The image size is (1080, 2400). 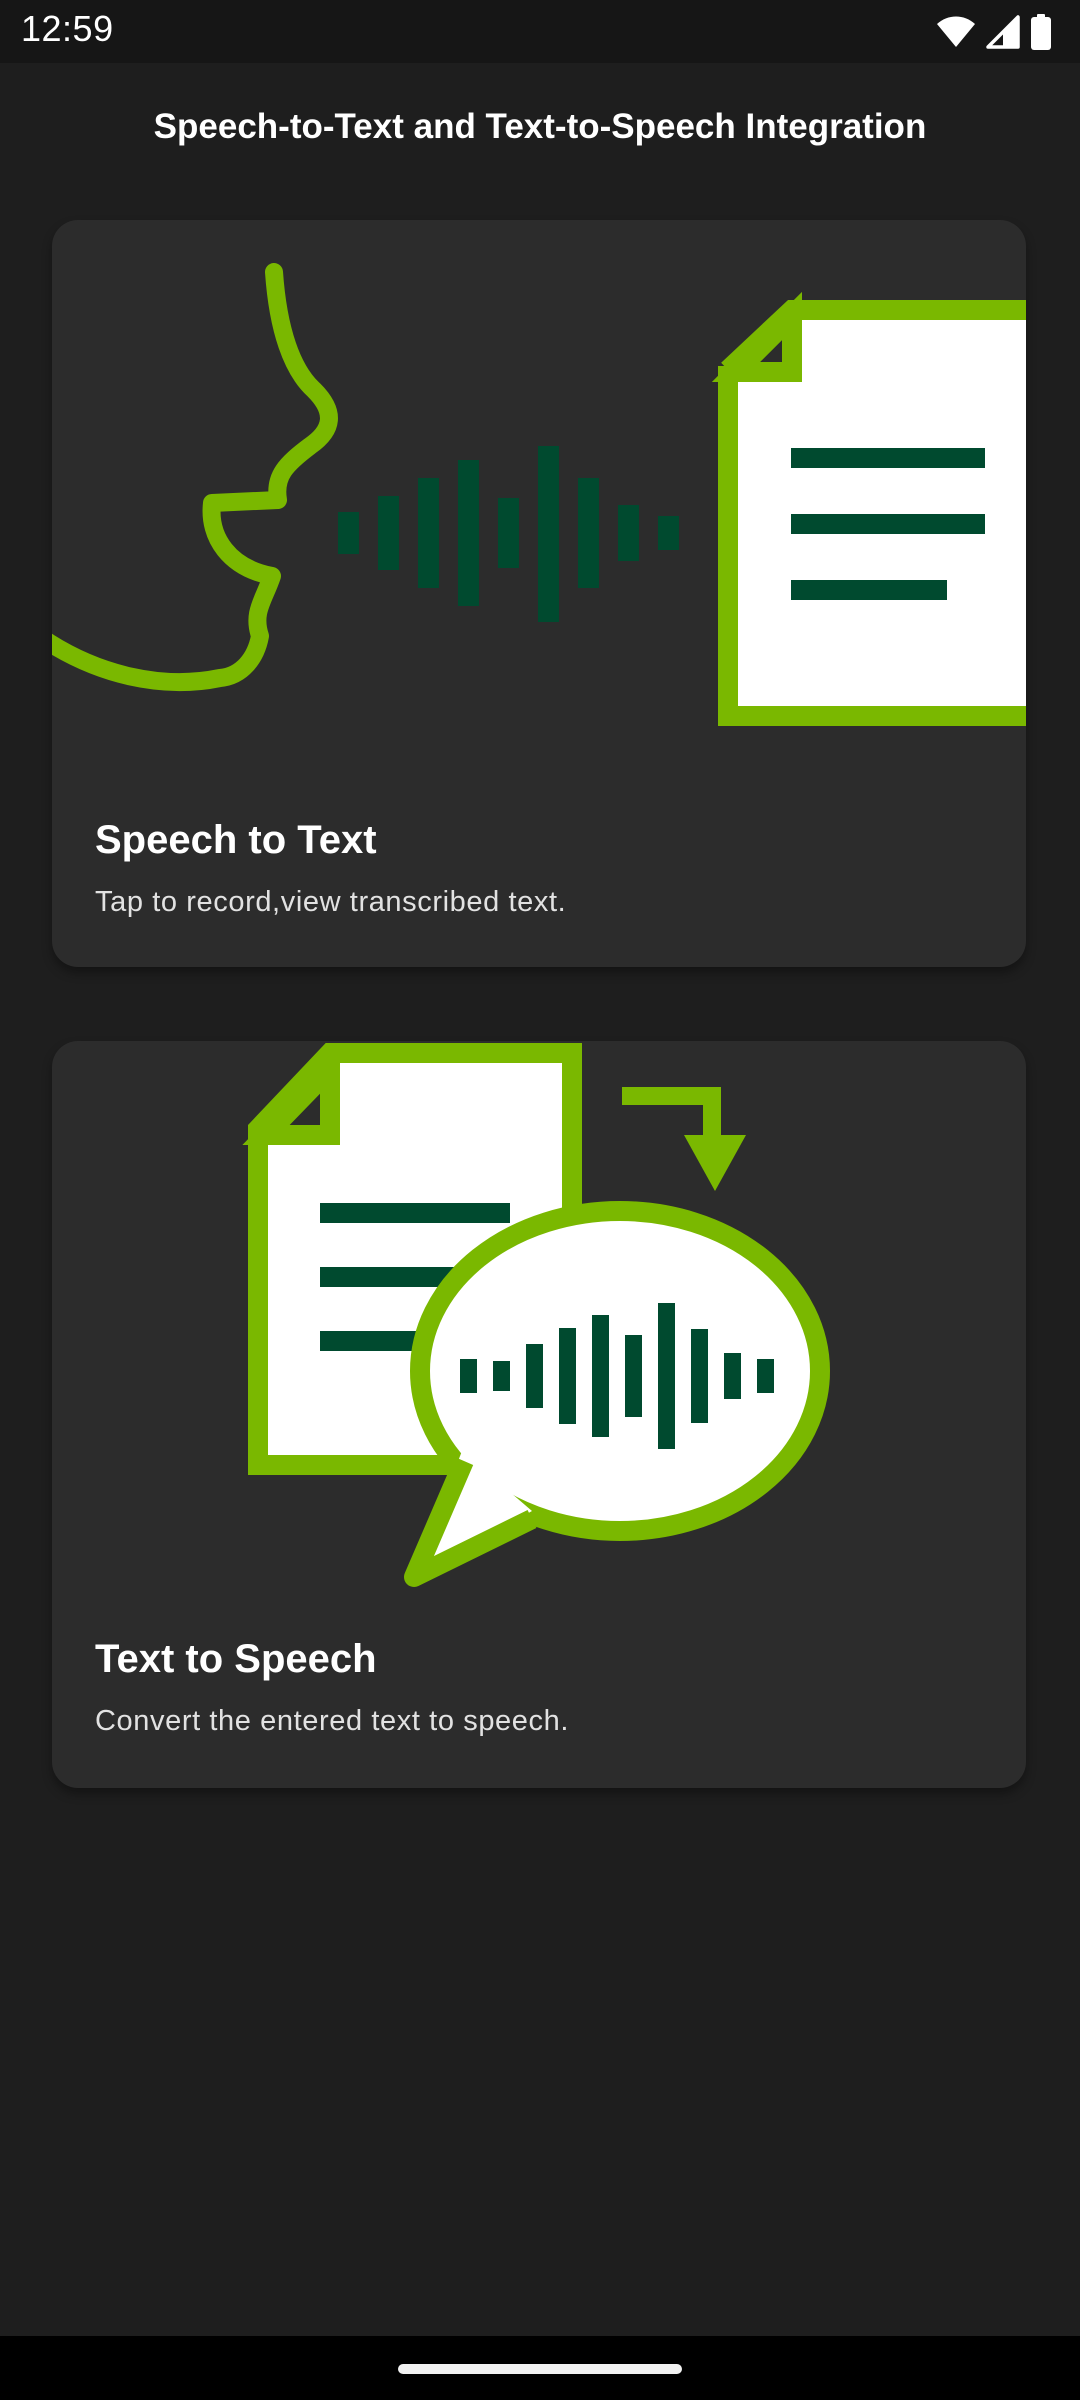 I want to click on card-title: Speech to Text, so click(x=236, y=840).